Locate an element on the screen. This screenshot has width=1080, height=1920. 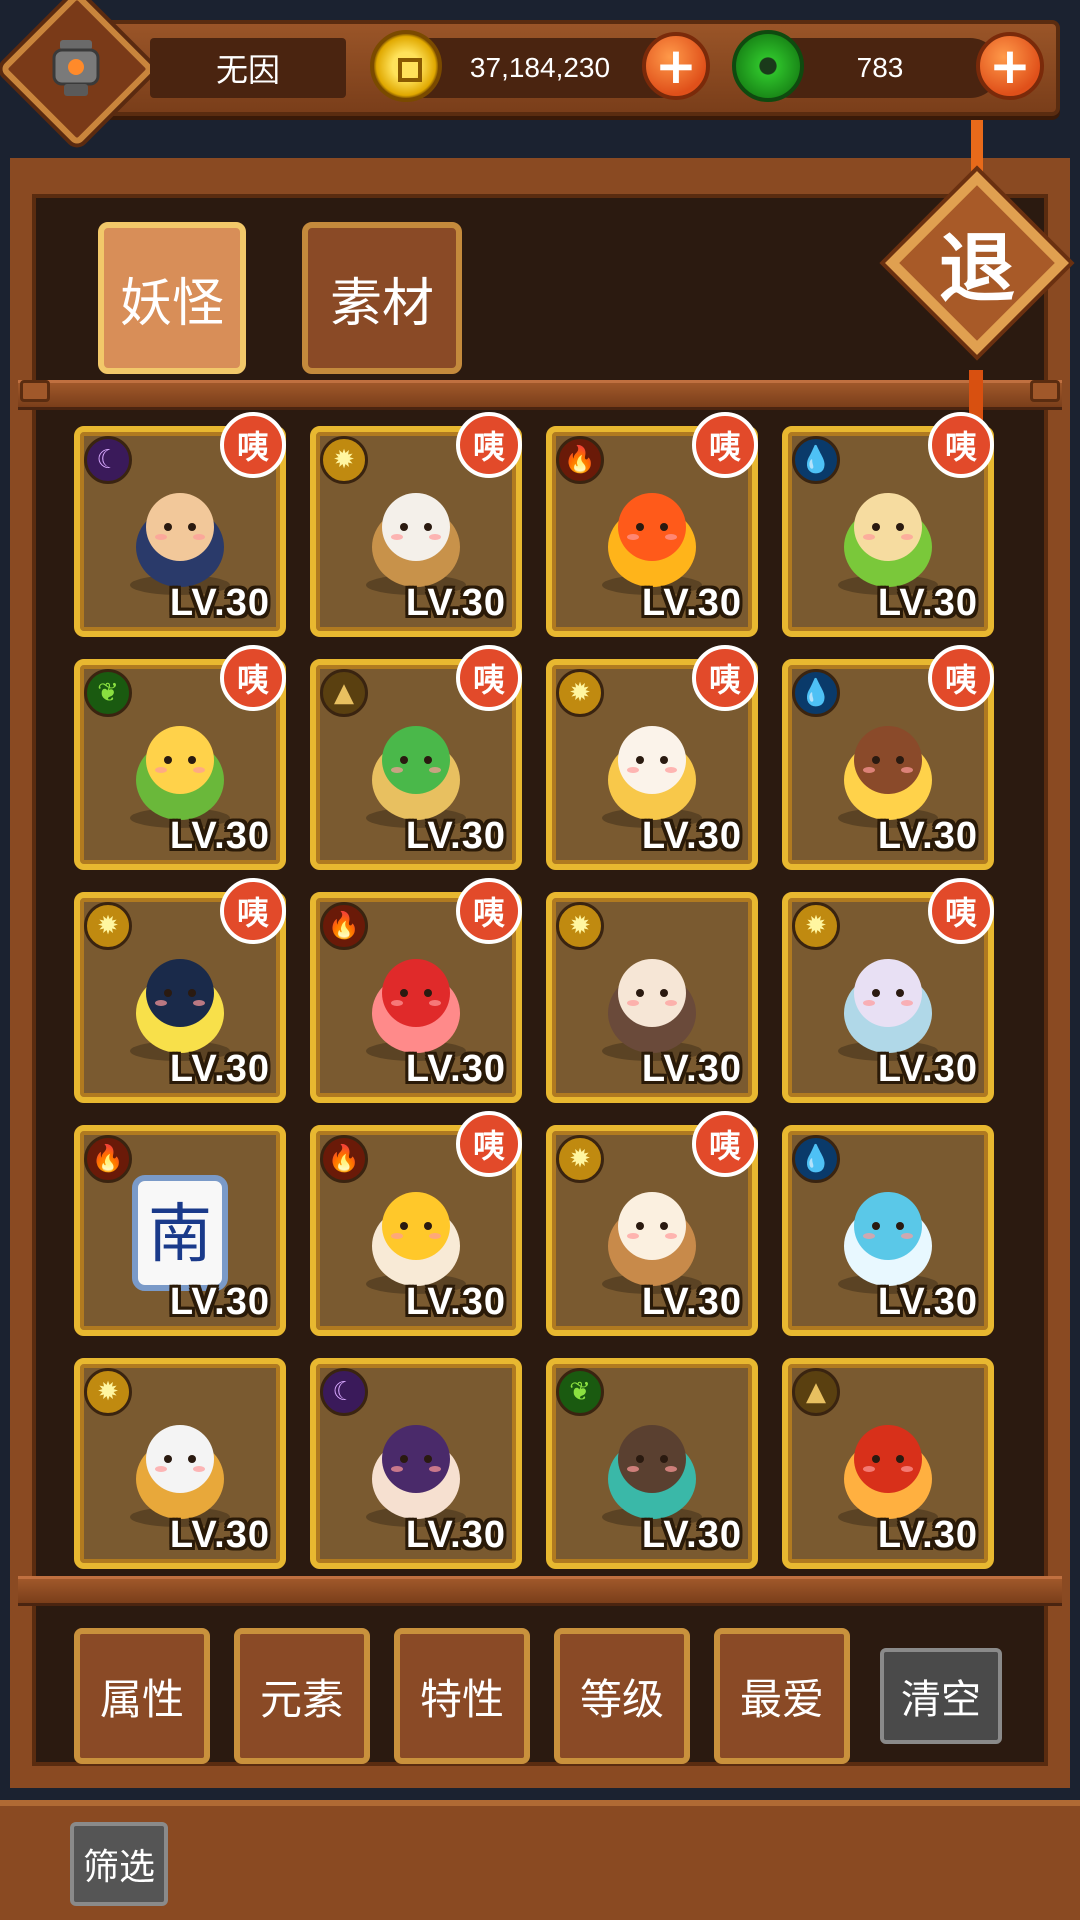
monster-card: ❦ 咦 LV.30 is located at coordinates (180, 757).